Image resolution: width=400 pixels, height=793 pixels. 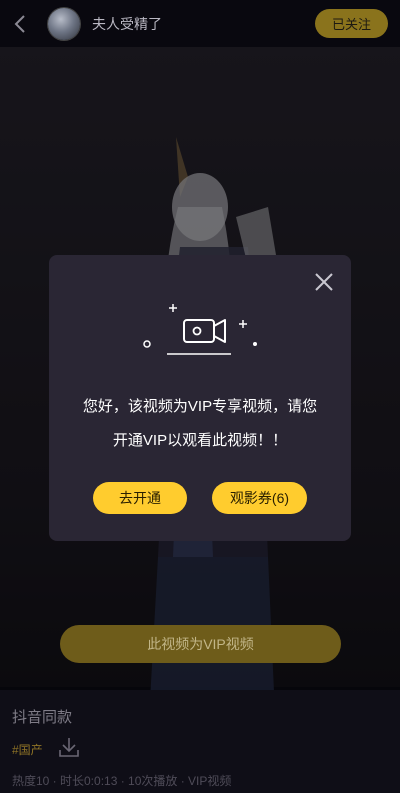 What do you see at coordinates (324, 282) in the screenshot?
I see `close-icon` at bounding box center [324, 282].